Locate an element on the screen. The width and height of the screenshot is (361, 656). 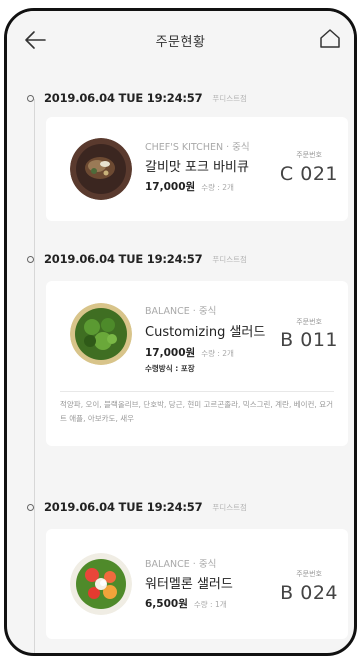
menu-name: 워터멜론 샐러드 is located at coordinates (189, 584).